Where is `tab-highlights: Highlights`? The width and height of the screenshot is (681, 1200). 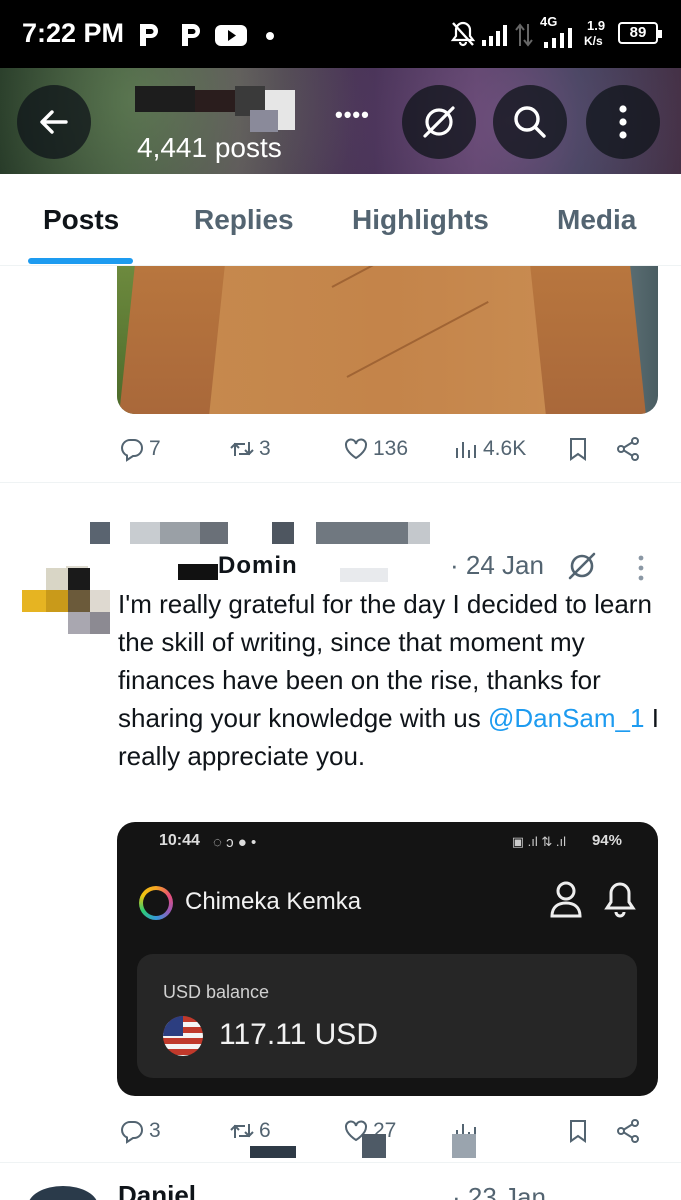 tab-highlights: Highlights is located at coordinates (420, 220).